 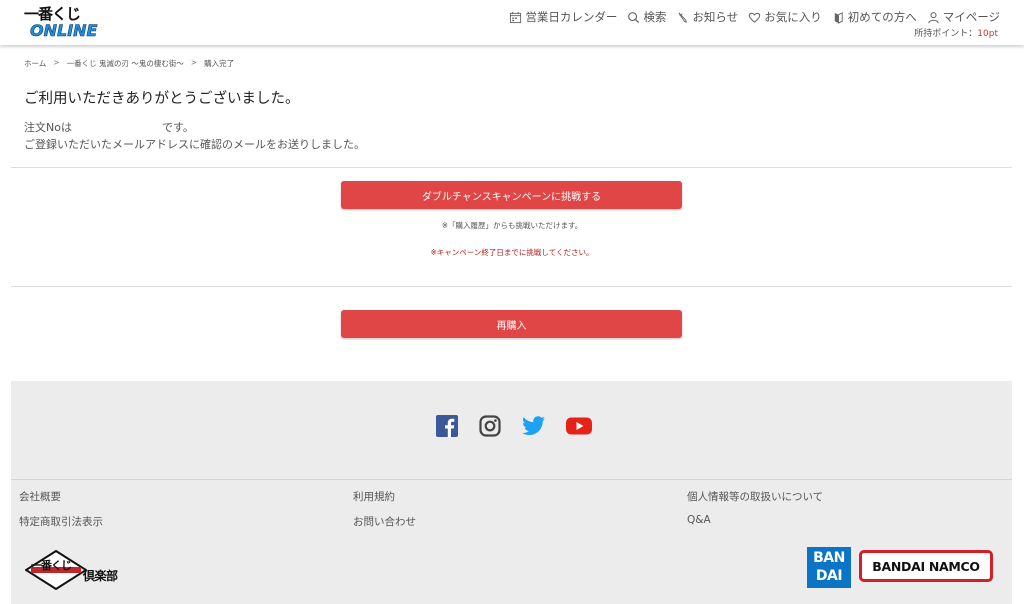 What do you see at coordinates (177, 127) in the screenshot?
I see `order-suffix: です。` at bounding box center [177, 127].